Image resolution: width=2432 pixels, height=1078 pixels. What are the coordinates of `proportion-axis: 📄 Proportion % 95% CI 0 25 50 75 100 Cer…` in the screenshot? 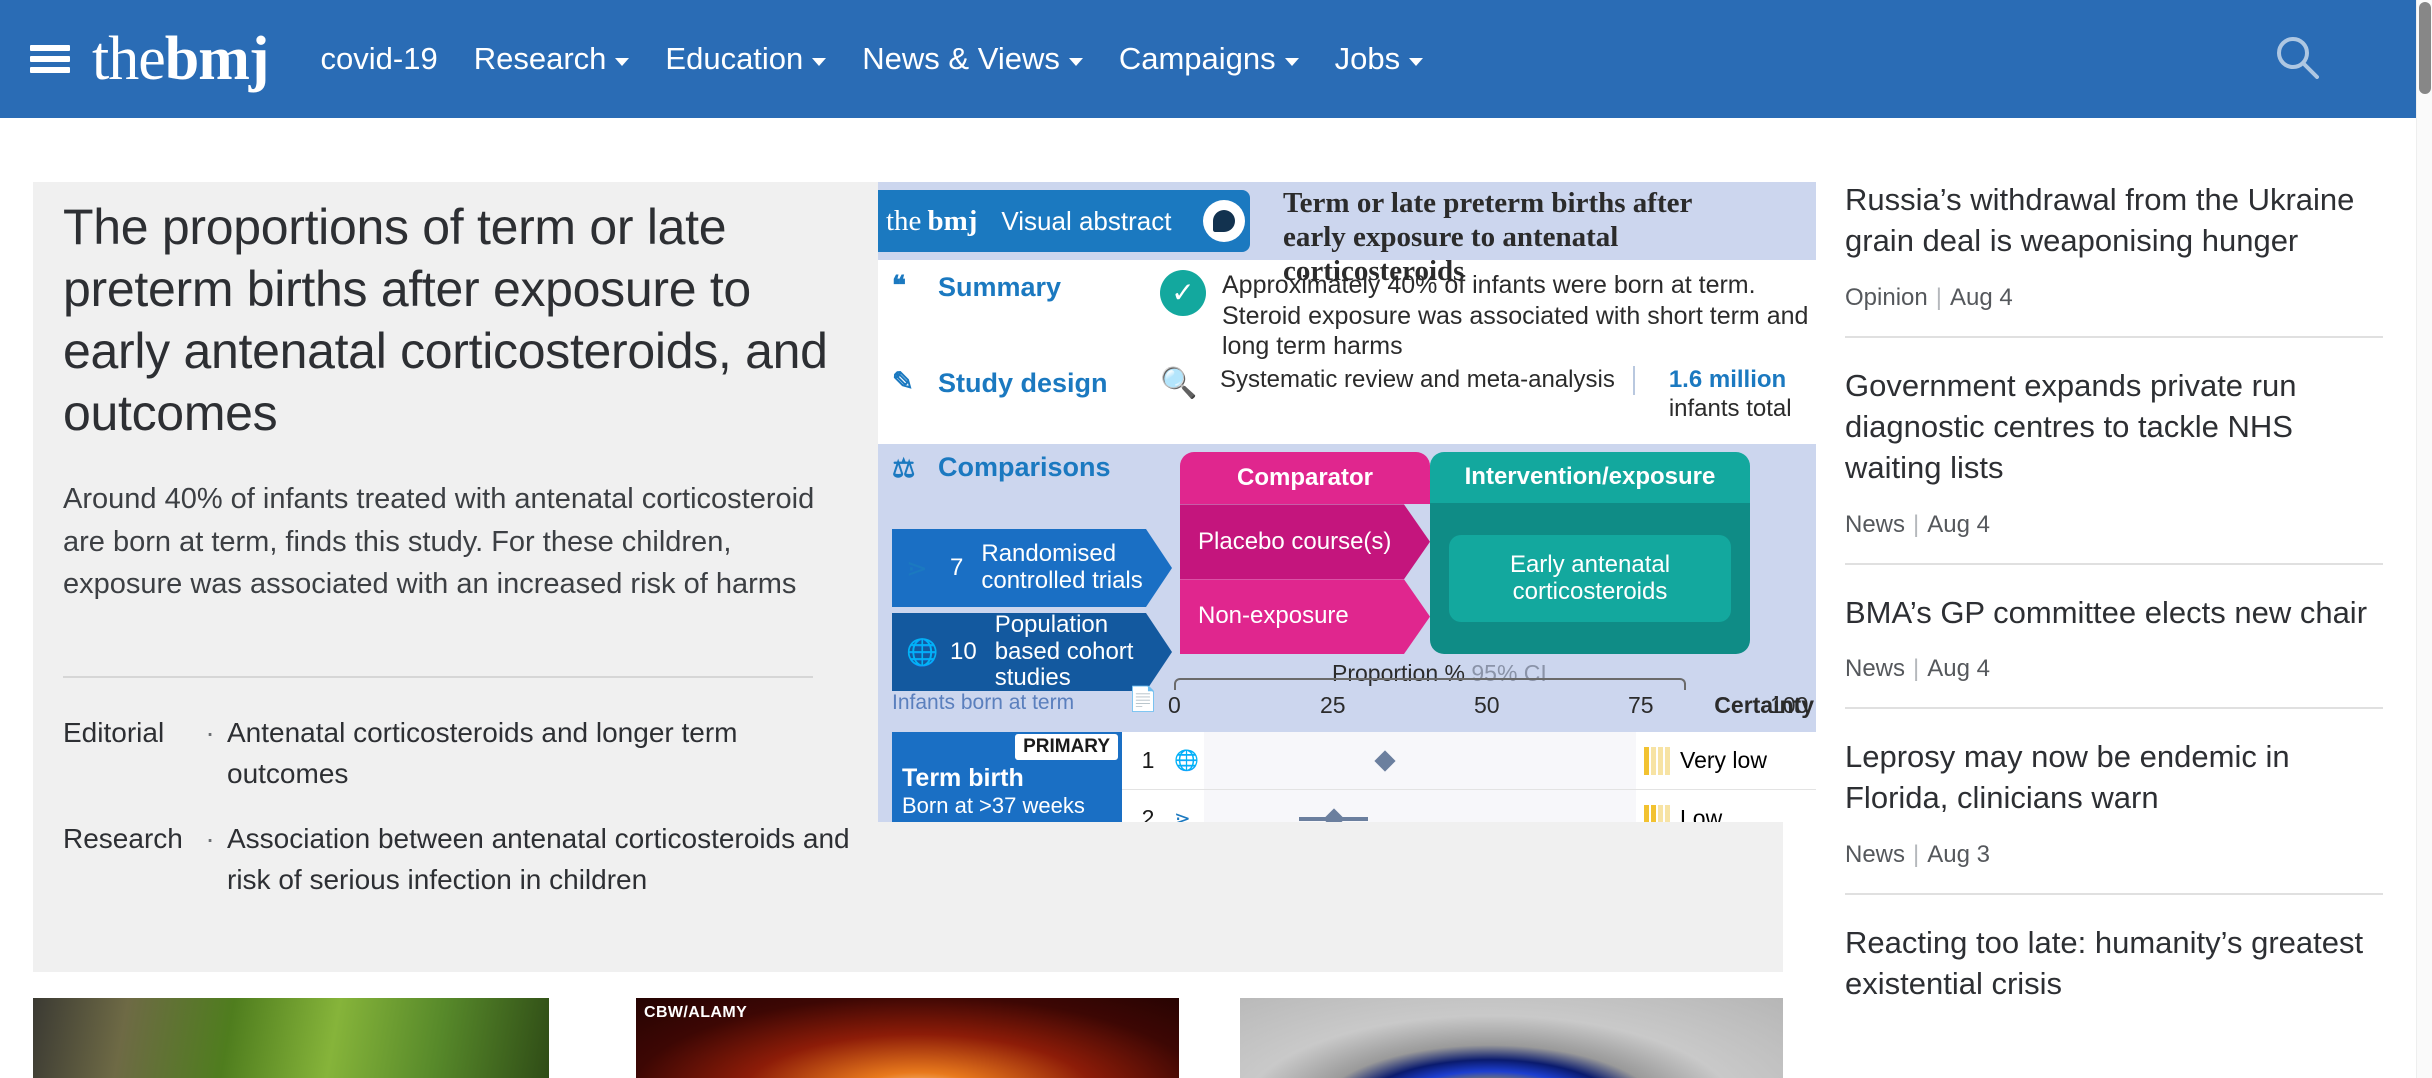 It's located at (1469, 695).